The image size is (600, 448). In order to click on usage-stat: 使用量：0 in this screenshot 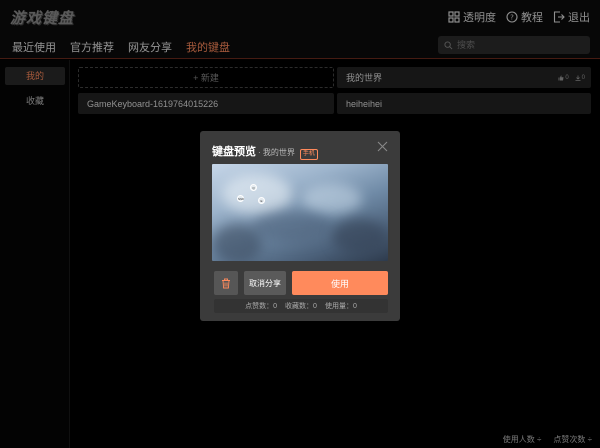, I will do `click(340, 306)`.